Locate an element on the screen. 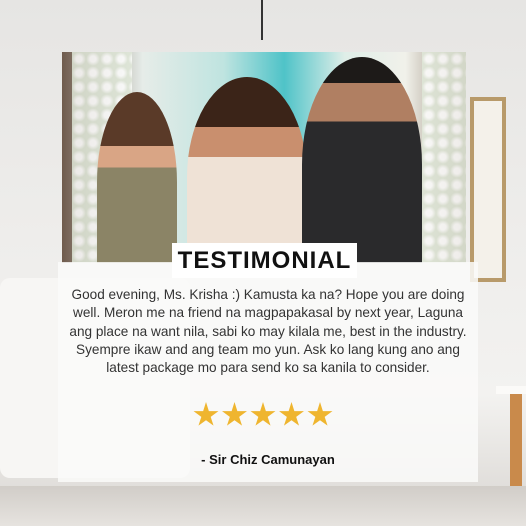  person-center is located at coordinates (247, 170).